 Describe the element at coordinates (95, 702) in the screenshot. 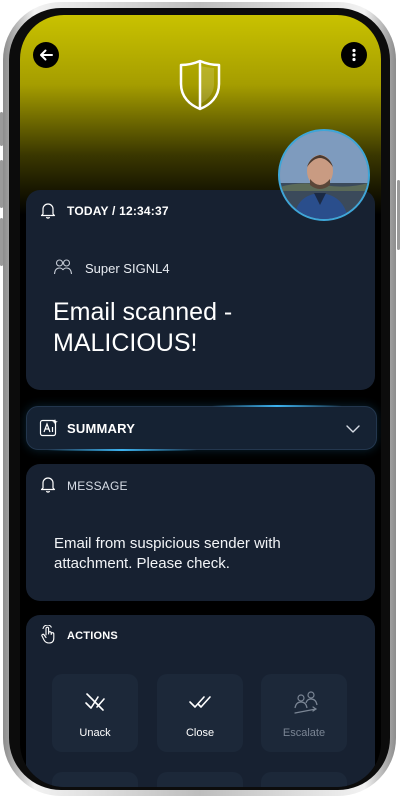

I see `unack-icon` at that location.